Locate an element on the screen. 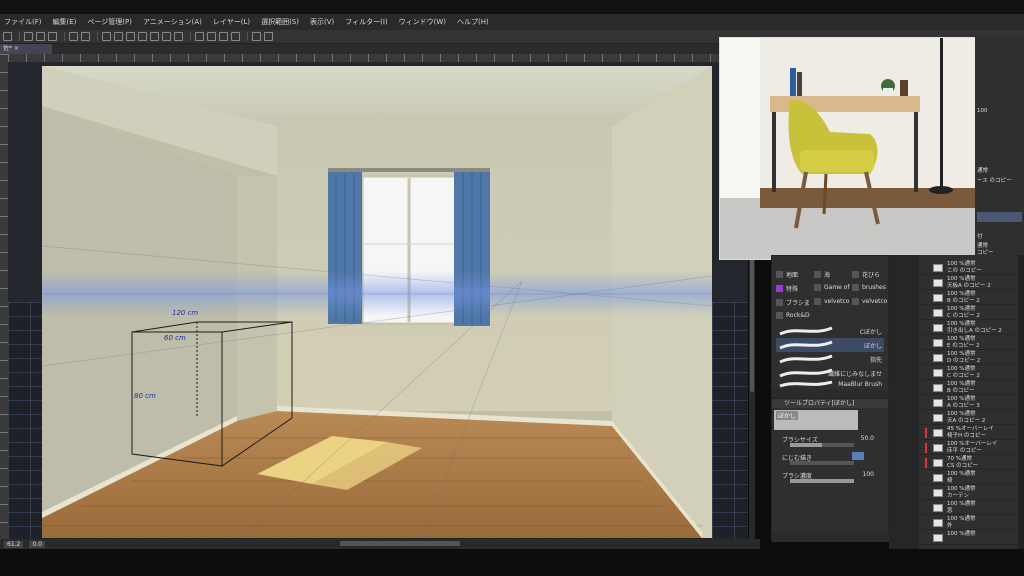 This screenshot has width=1024, height=576. brush-group-special: 特殊 is located at coordinates (787, 288).